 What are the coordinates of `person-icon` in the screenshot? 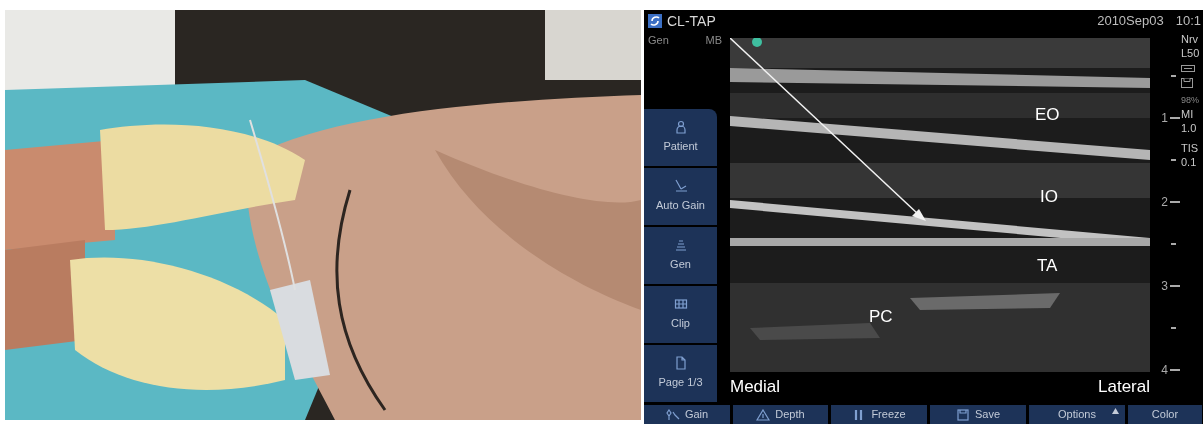 It's located at (680, 126).